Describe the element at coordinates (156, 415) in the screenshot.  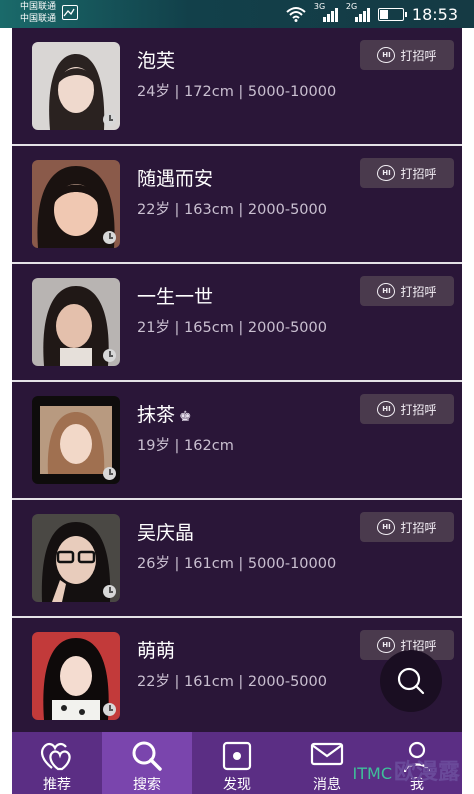
I see `user-name-text: 抹茶` at that location.